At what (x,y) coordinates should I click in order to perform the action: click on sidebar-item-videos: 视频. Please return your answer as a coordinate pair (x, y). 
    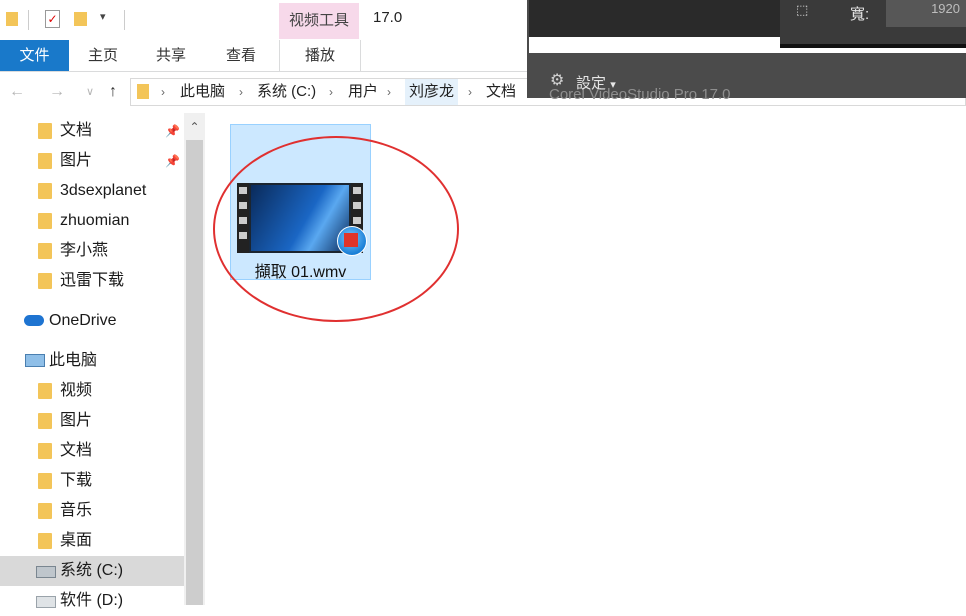
    Looking at the image, I should click on (92, 391).